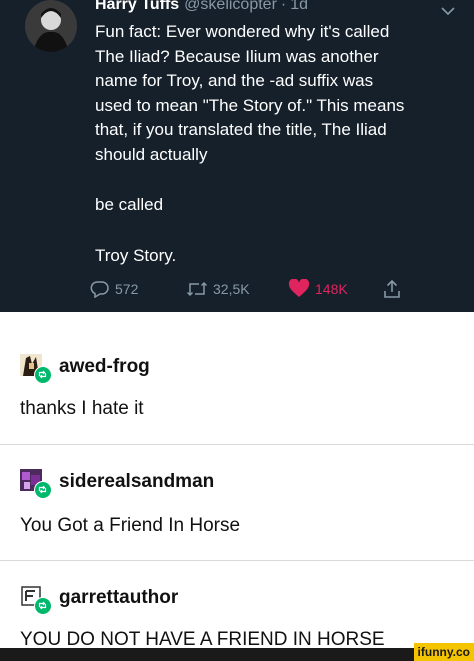 The height and width of the screenshot is (661, 474). What do you see at coordinates (299, 288) in the screenshot?
I see `heart-icon` at bounding box center [299, 288].